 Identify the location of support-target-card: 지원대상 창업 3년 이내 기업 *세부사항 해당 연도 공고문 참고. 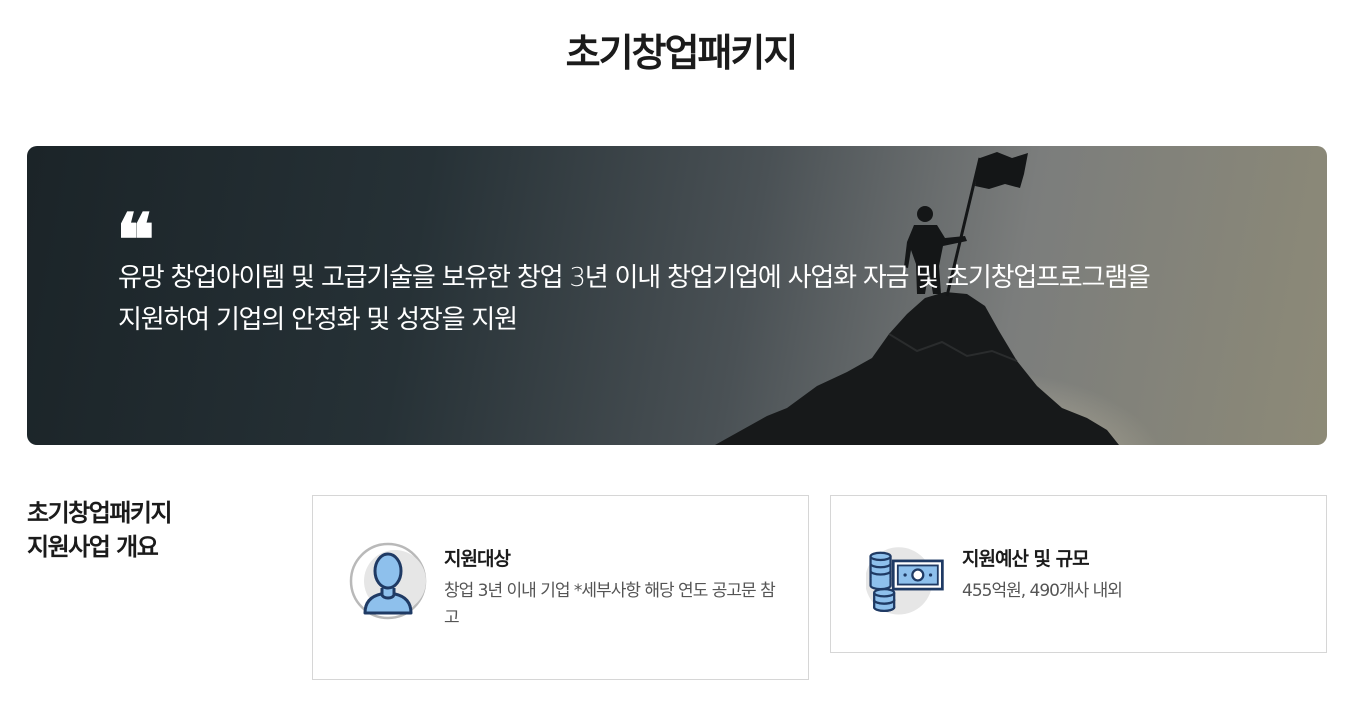
(560, 587).